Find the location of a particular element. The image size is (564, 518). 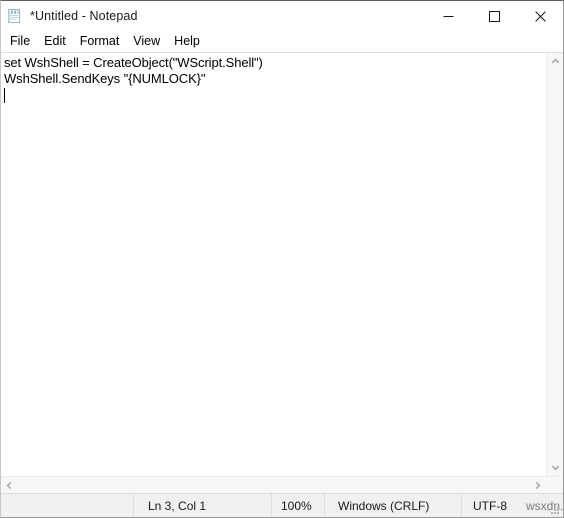

window-title: *Untitled - Notepad is located at coordinates (84, 16).